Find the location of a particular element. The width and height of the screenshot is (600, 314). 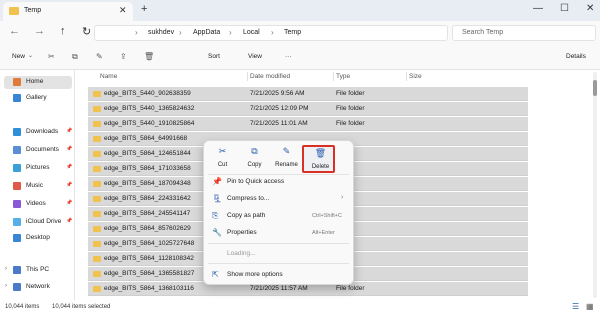

show-more-icon: ⇱ is located at coordinates (215, 274).